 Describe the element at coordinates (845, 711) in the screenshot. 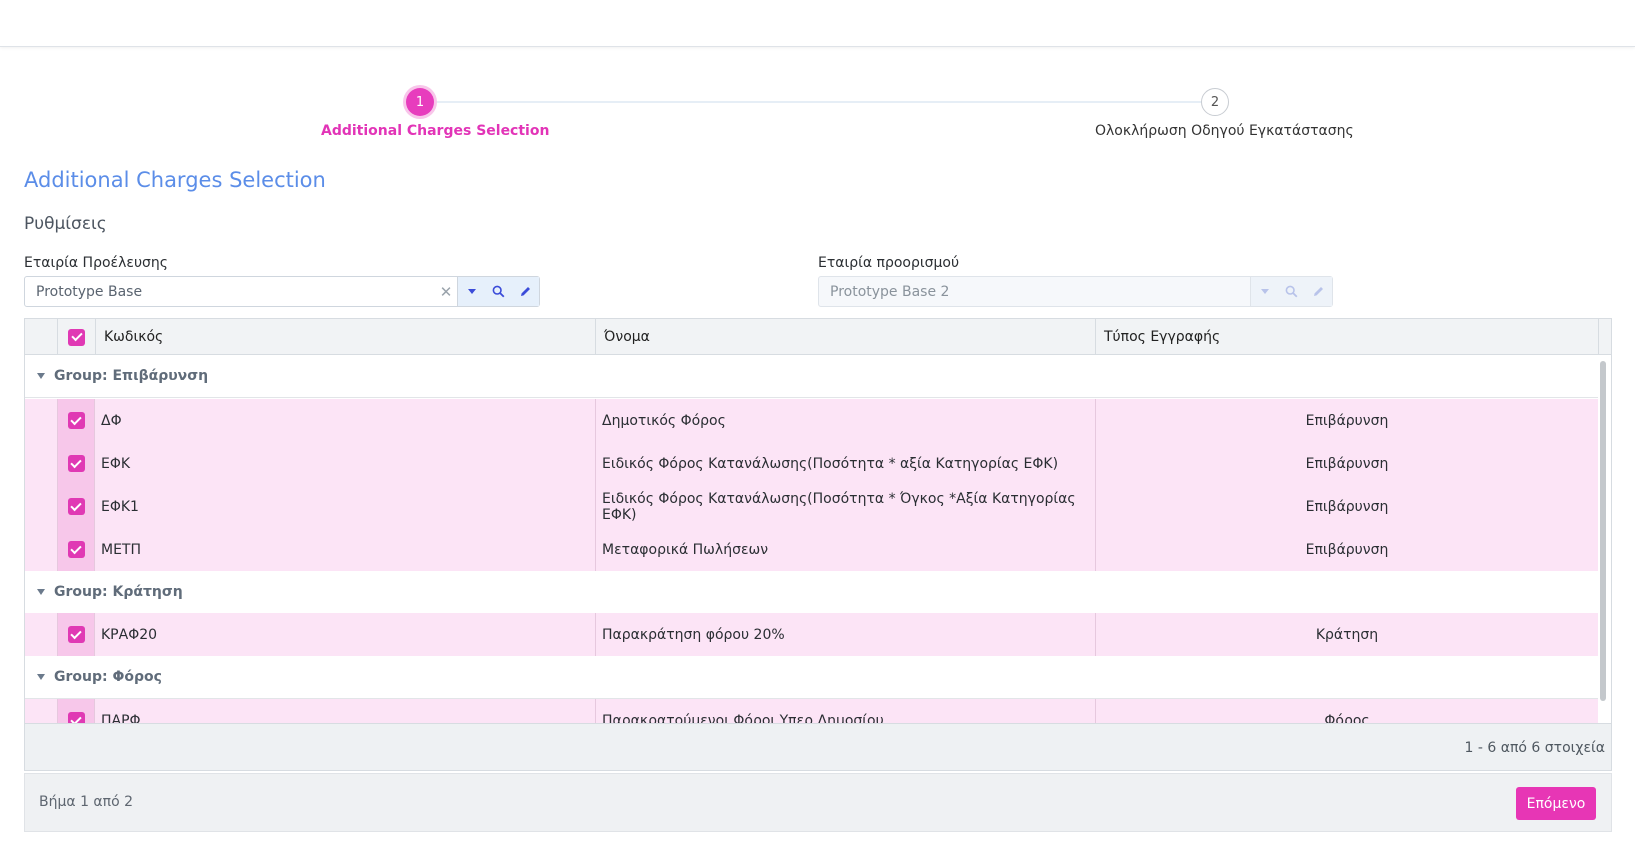

I see `cell-name: Παρακρατούμενοι Φόροι Υπερ Δημοσίου` at that location.